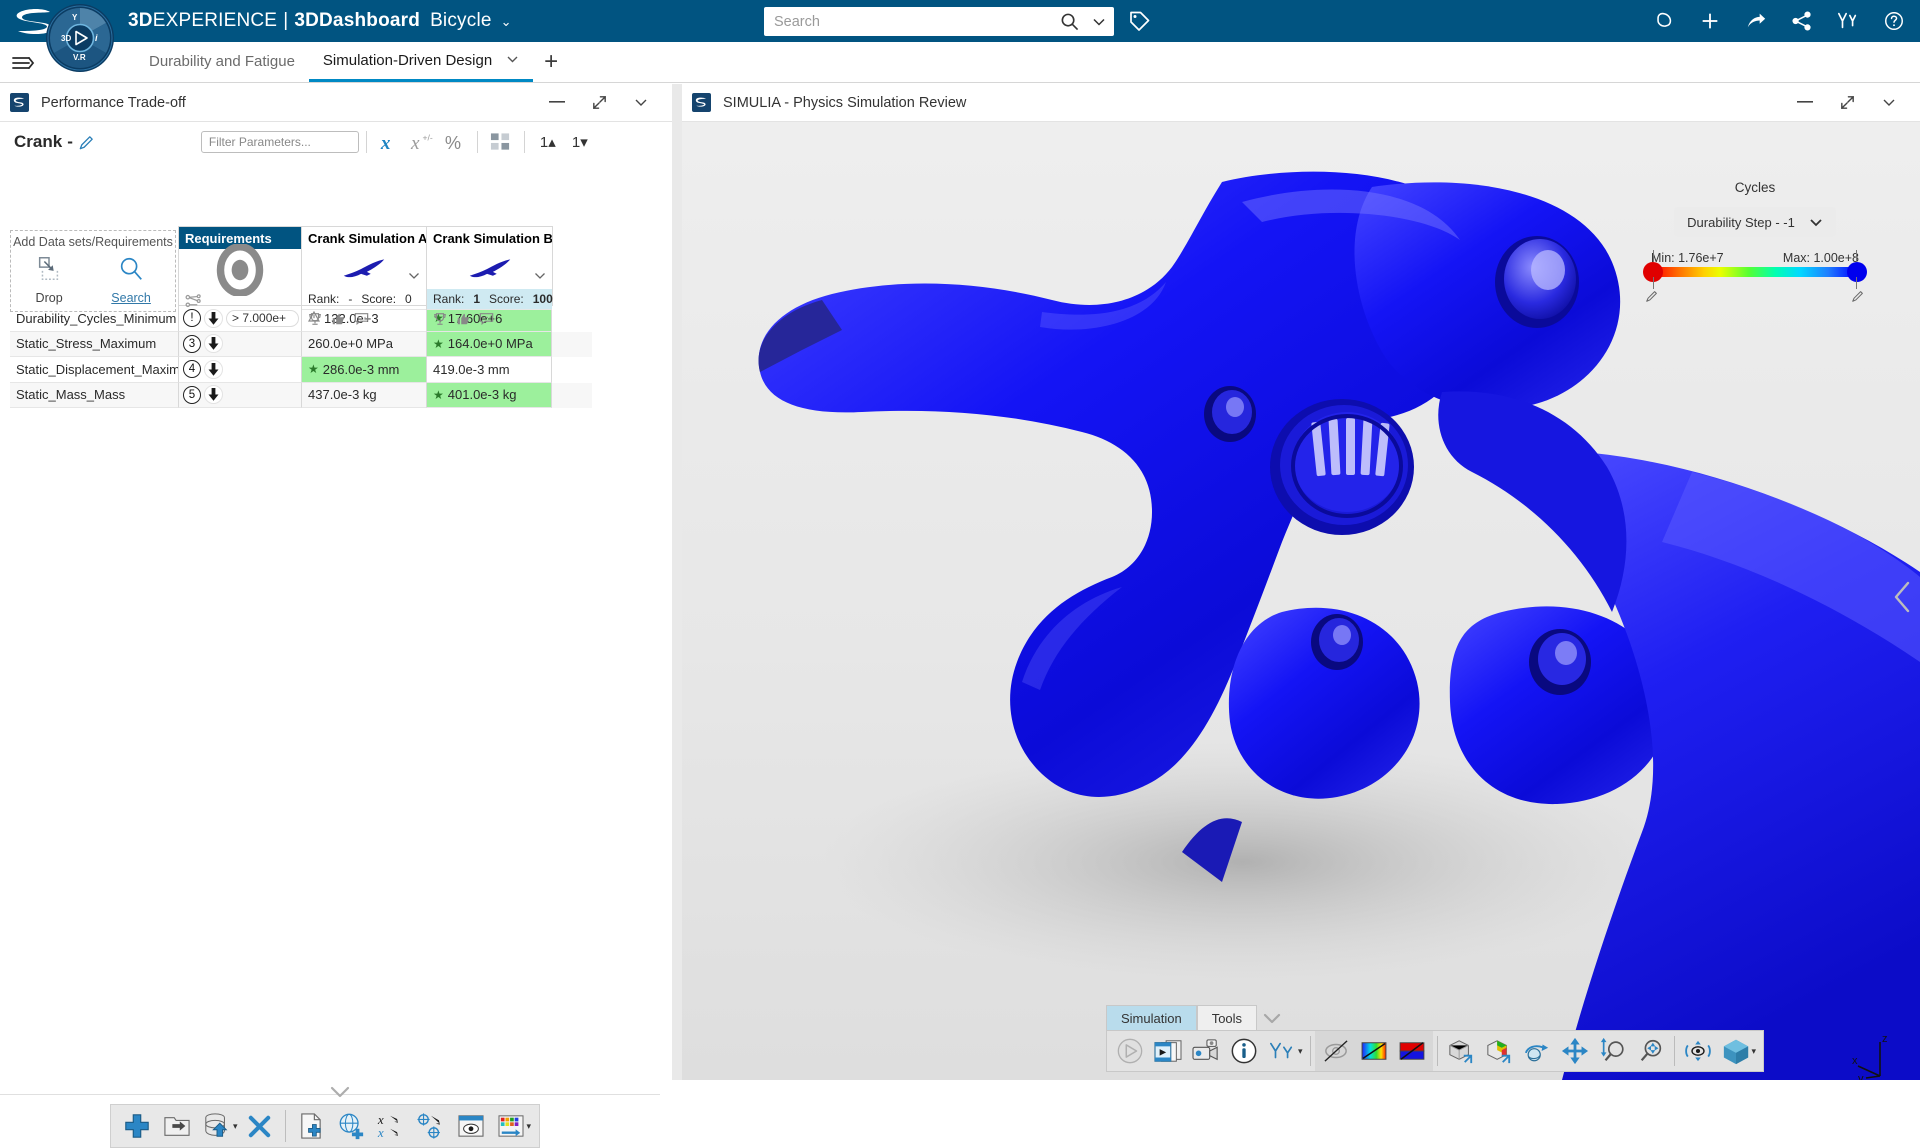  What do you see at coordinates (1894, 21) in the screenshot?
I see `help-icon` at bounding box center [1894, 21].